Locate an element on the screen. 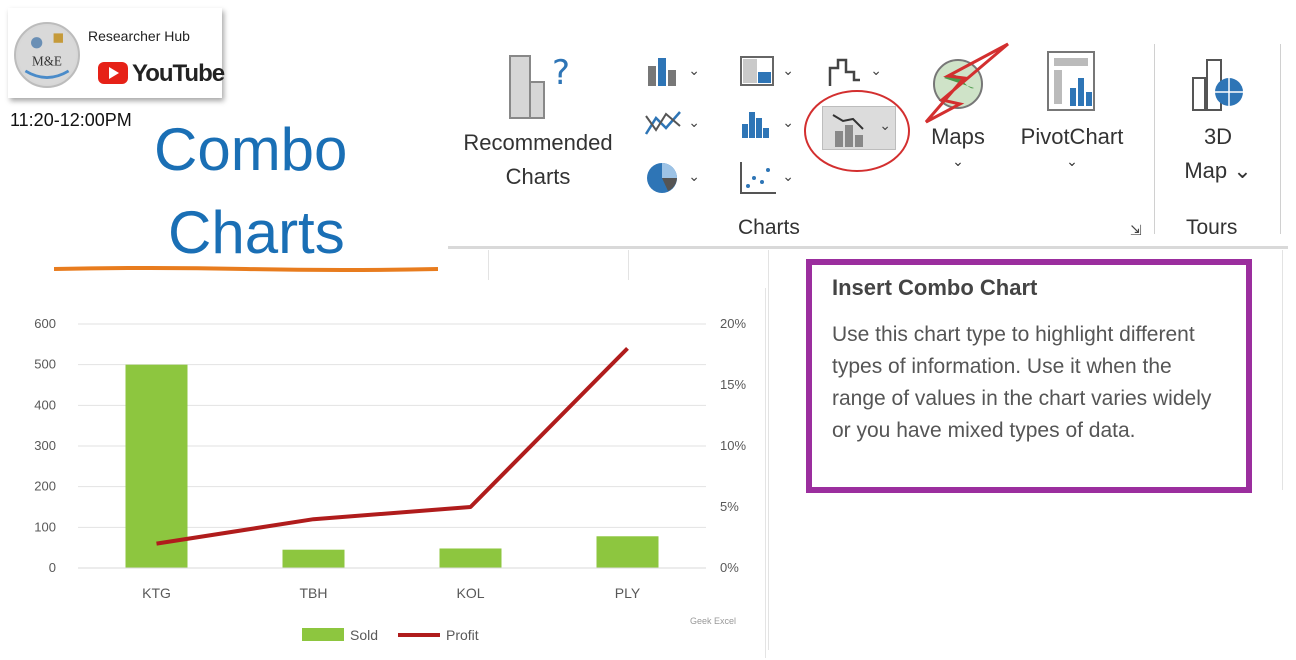 Image resolution: width=1296 pixels, height=660 pixels. recommended-charts-button: ? Recommended Charts is located at coordinates (538, 133).